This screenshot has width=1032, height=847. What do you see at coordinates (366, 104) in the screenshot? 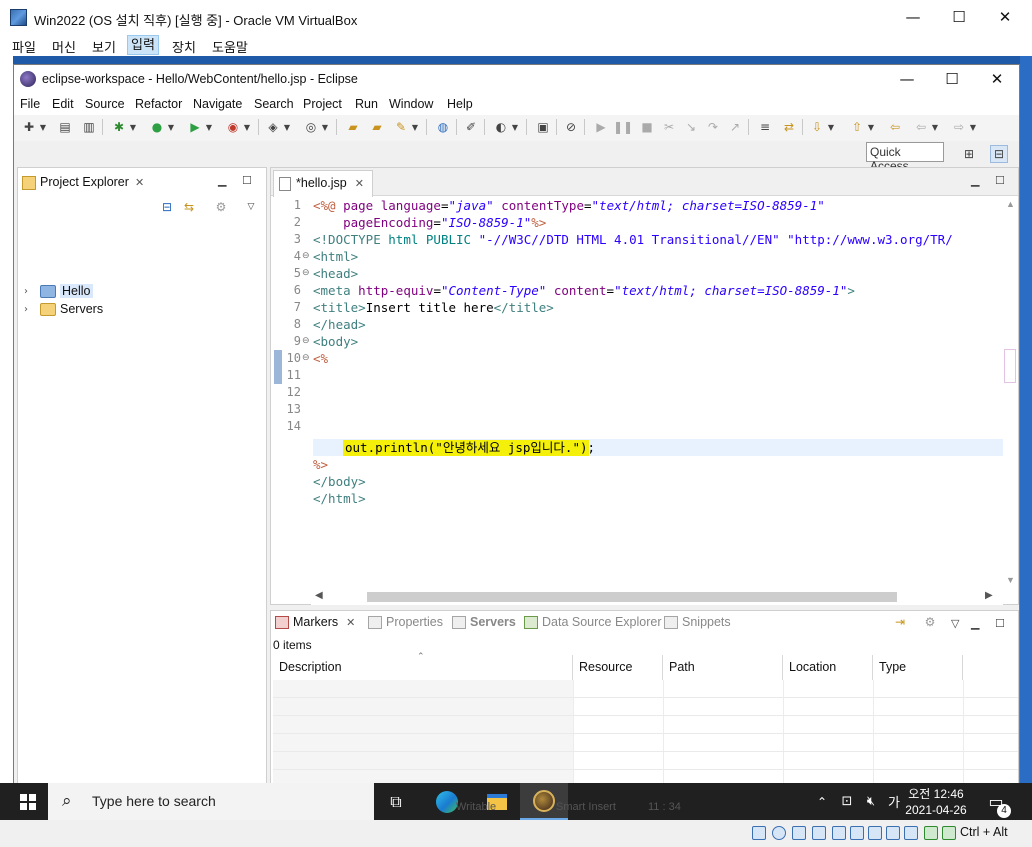
I see `menu-run: Run` at bounding box center [366, 104].